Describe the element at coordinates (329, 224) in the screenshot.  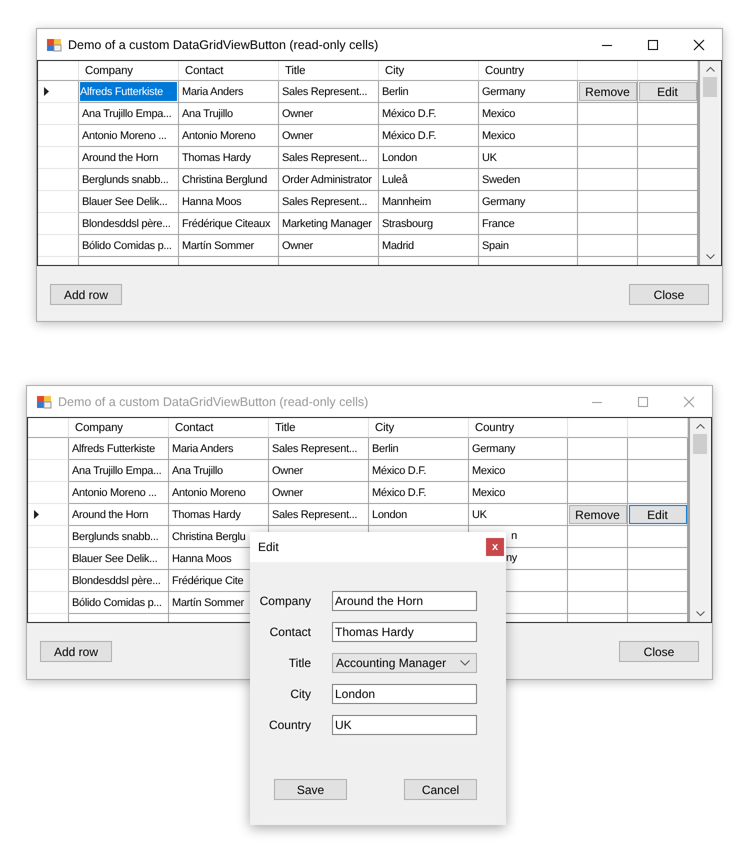
I see `table-cell: Marketing Manager` at that location.